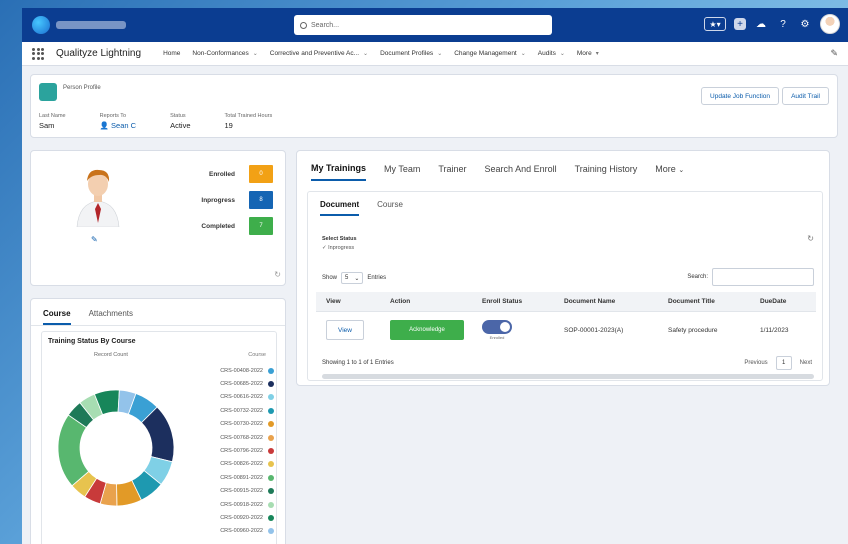  What do you see at coordinates (236, 410) in the screenshot?
I see `legend-item: CRS-00732-2022` at bounding box center [236, 410].